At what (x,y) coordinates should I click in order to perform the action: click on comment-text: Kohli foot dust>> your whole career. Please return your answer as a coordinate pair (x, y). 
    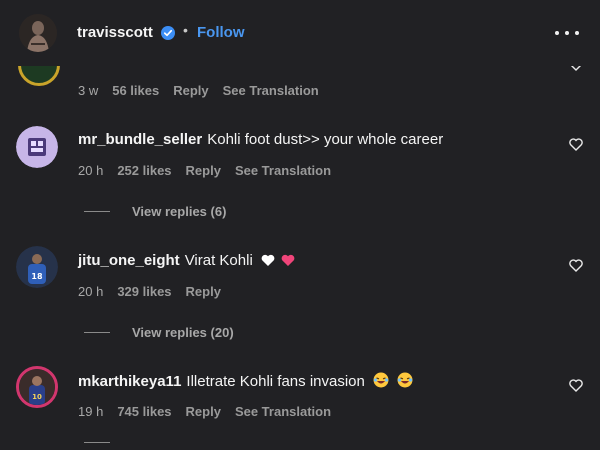
    Looking at the image, I should click on (325, 139).